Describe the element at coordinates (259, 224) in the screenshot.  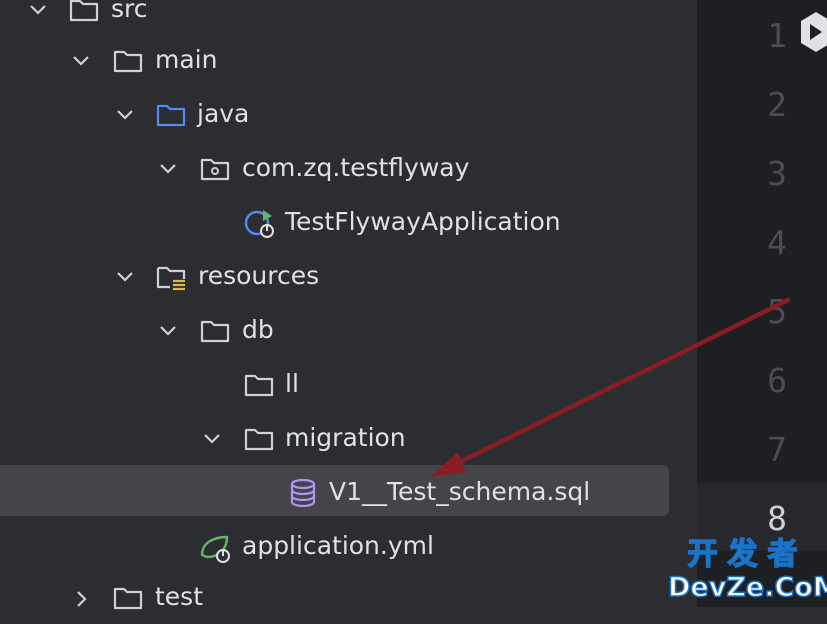
I see `spring-boot-class-icon` at that location.